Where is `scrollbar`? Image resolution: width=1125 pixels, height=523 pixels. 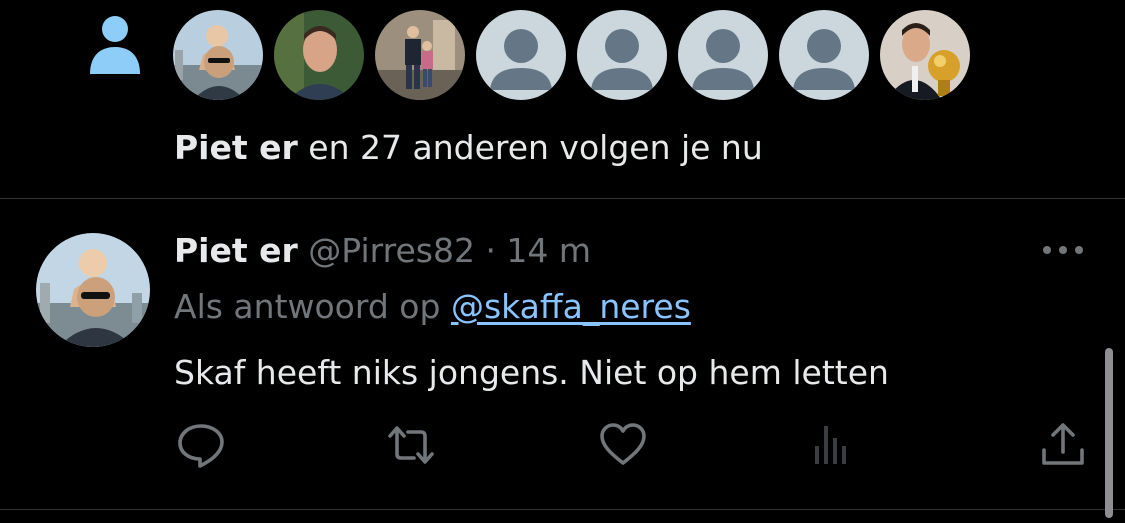 scrollbar is located at coordinates (1109, 433).